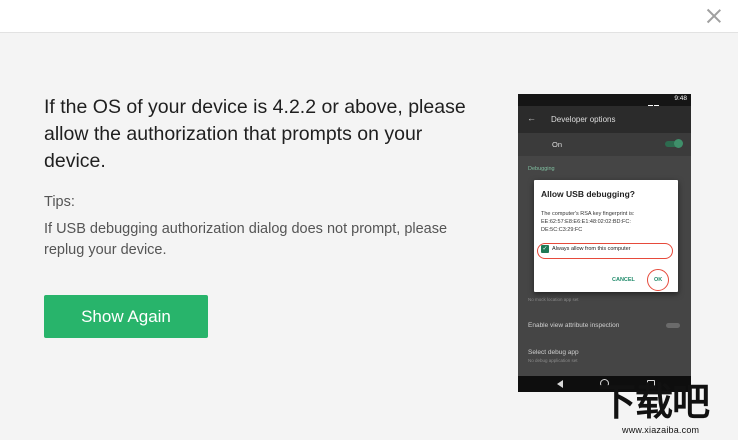 This screenshot has height=440, width=738. Describe the element at coordinates (557, 144) in the screenshot. I see `phone-on-label: On` at that location.